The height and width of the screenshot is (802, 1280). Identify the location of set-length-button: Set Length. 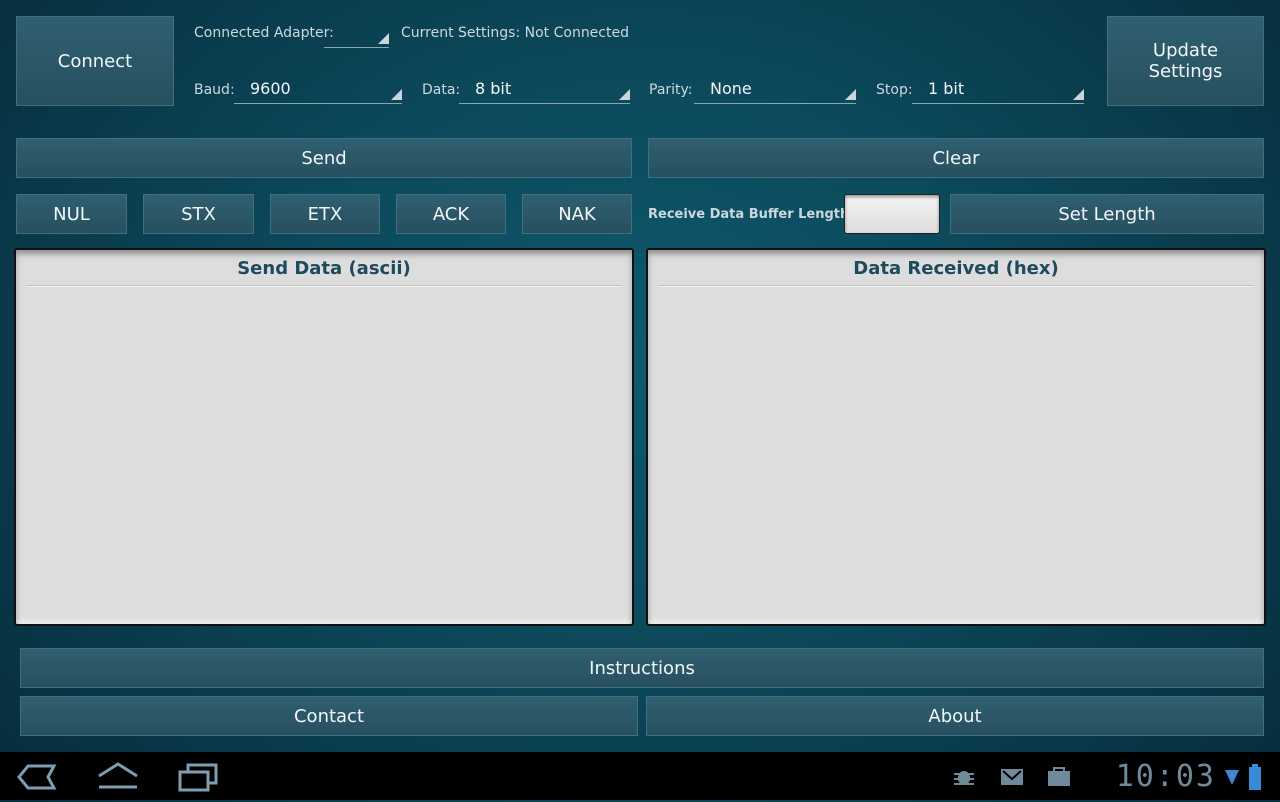
(1107, 214).